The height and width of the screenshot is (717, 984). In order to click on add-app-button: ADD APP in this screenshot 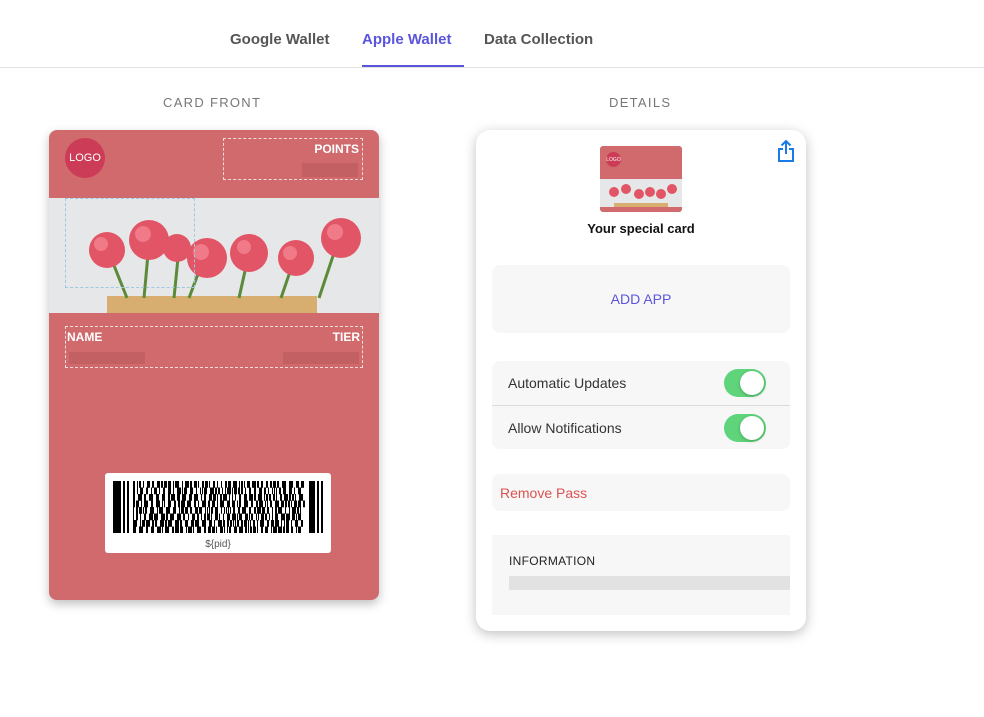, I will do `click(641, 299)`.